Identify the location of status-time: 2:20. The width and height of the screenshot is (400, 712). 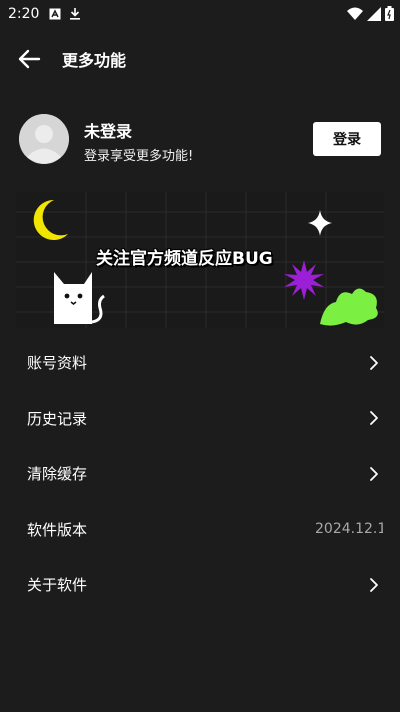
(24, 14).